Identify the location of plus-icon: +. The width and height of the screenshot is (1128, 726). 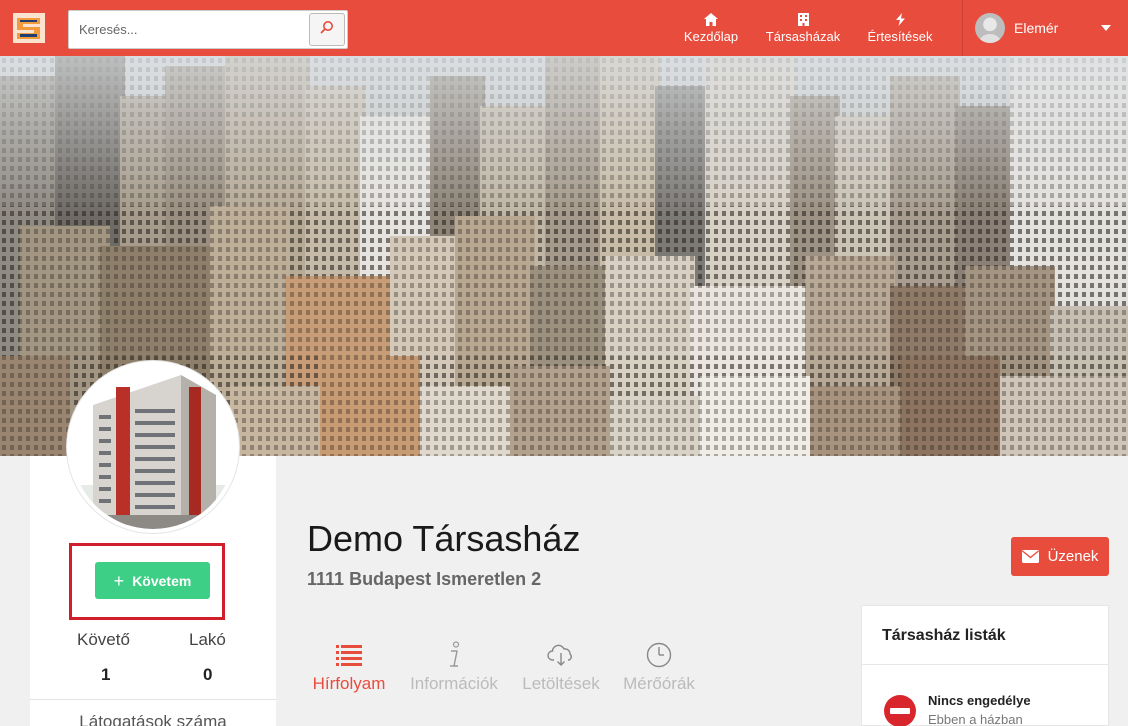
(119, 580).